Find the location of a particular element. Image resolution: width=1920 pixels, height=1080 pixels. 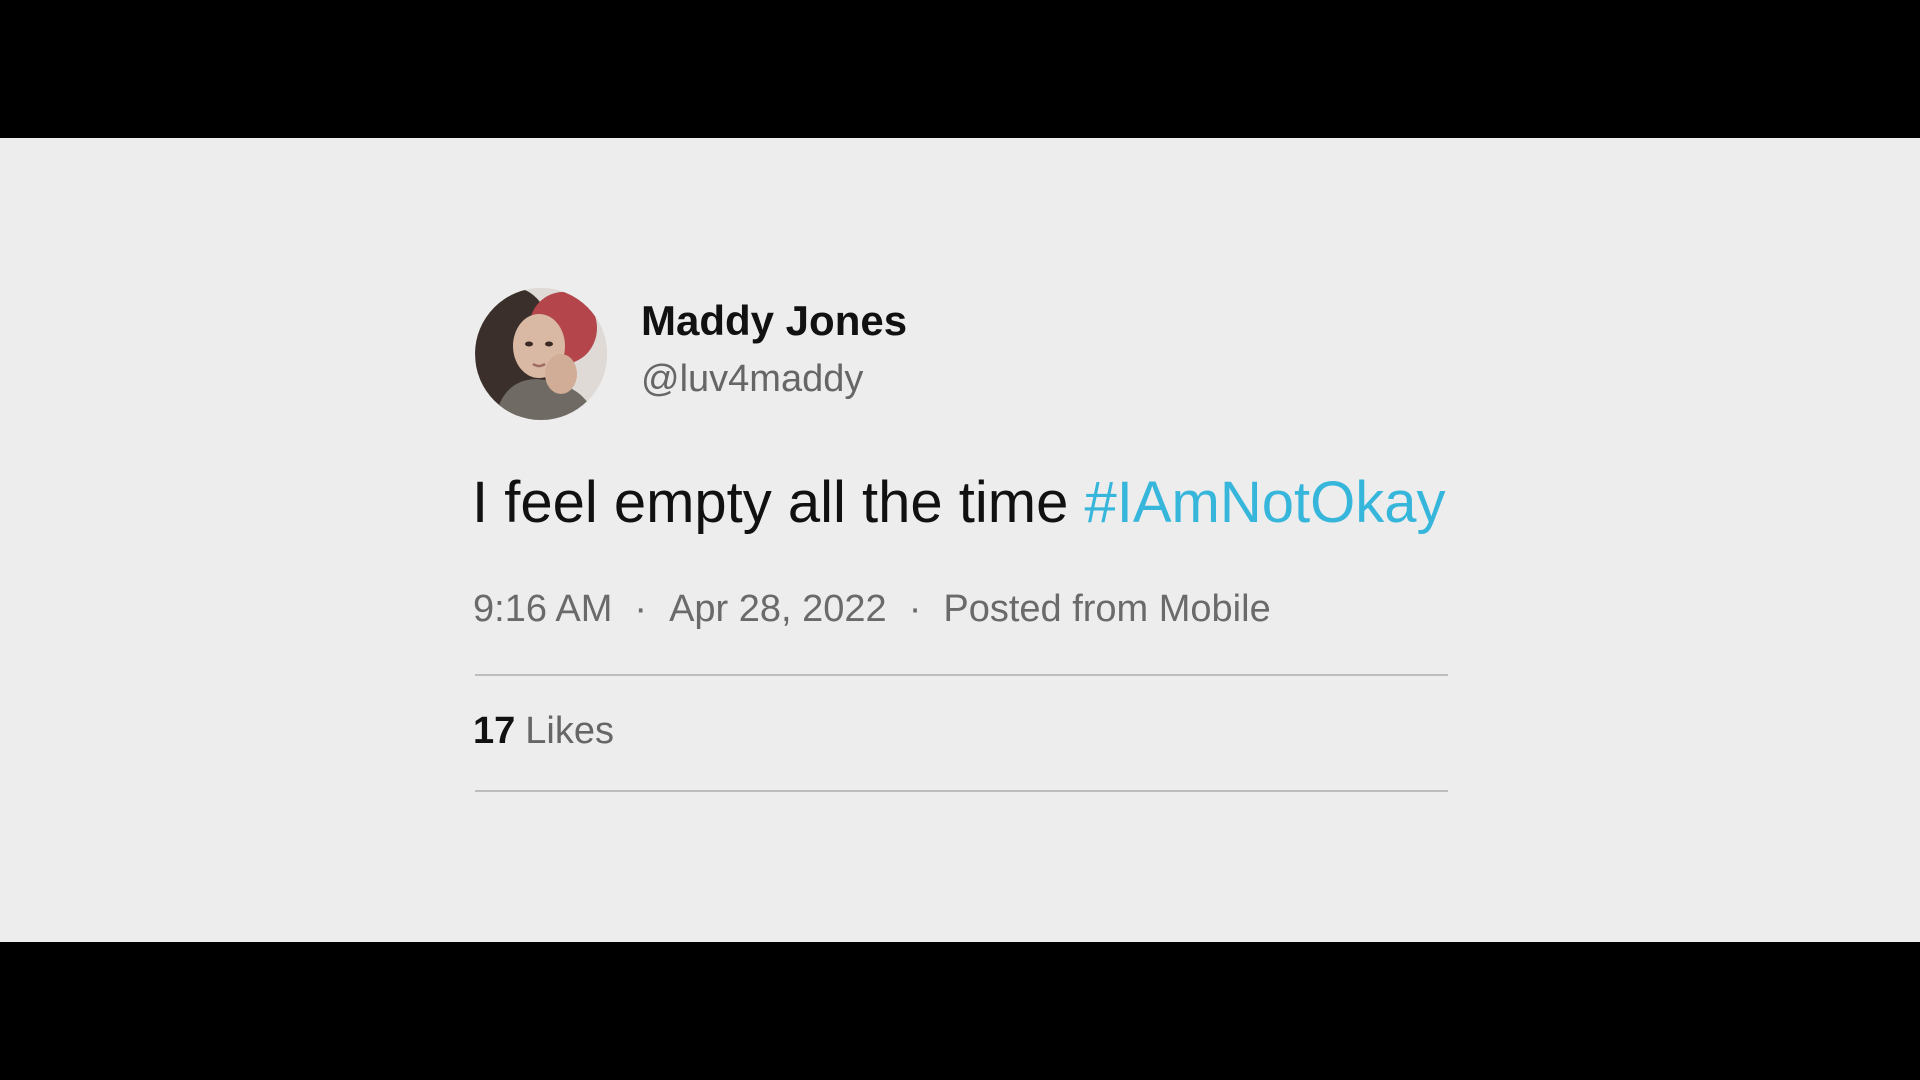

hashtag-link: #IAmNotOkay is located at coordinates (1265, 502).